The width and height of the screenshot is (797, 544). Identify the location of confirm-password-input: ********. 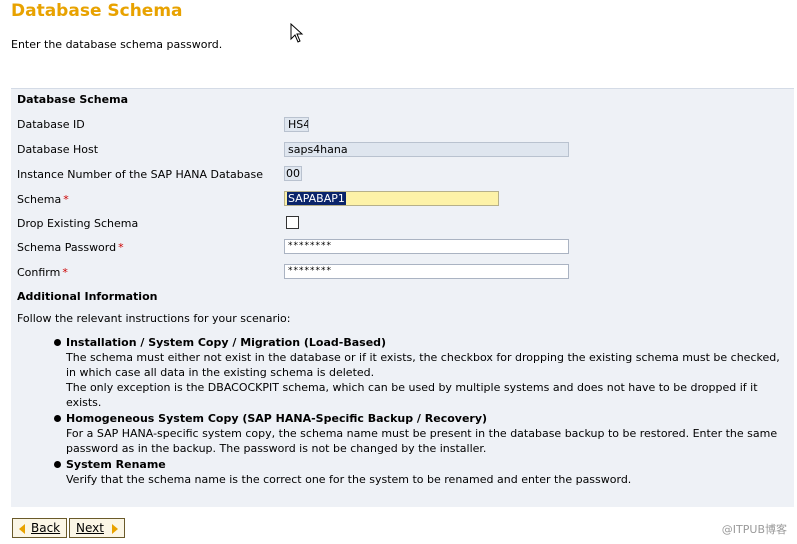
(426, 271).